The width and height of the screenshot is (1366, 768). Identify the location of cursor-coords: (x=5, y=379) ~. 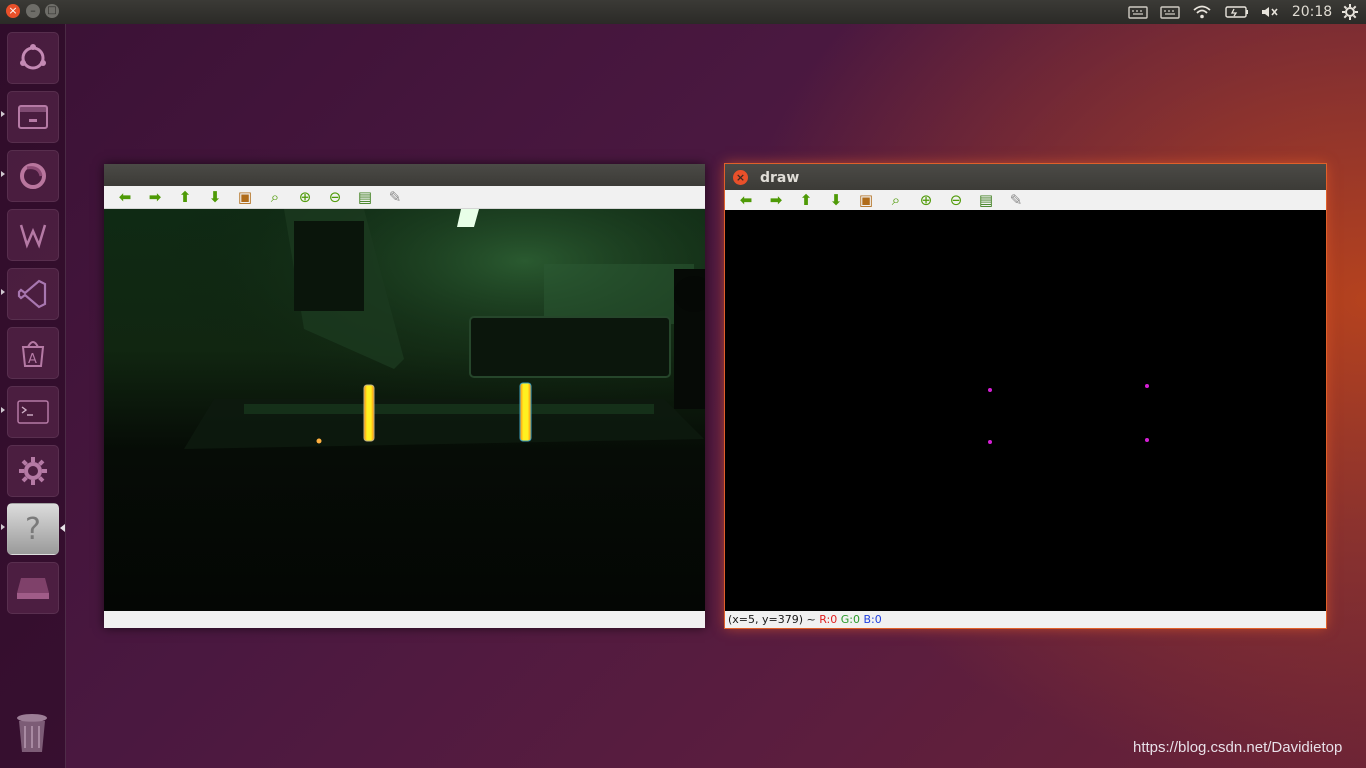
(772, 619).